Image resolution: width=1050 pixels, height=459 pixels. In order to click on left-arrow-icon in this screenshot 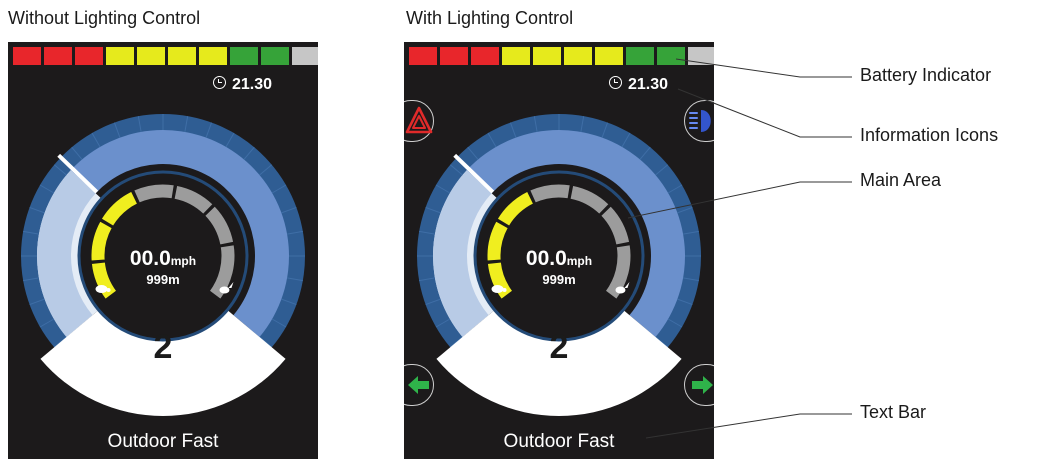, I will do `click(418, 385)`.